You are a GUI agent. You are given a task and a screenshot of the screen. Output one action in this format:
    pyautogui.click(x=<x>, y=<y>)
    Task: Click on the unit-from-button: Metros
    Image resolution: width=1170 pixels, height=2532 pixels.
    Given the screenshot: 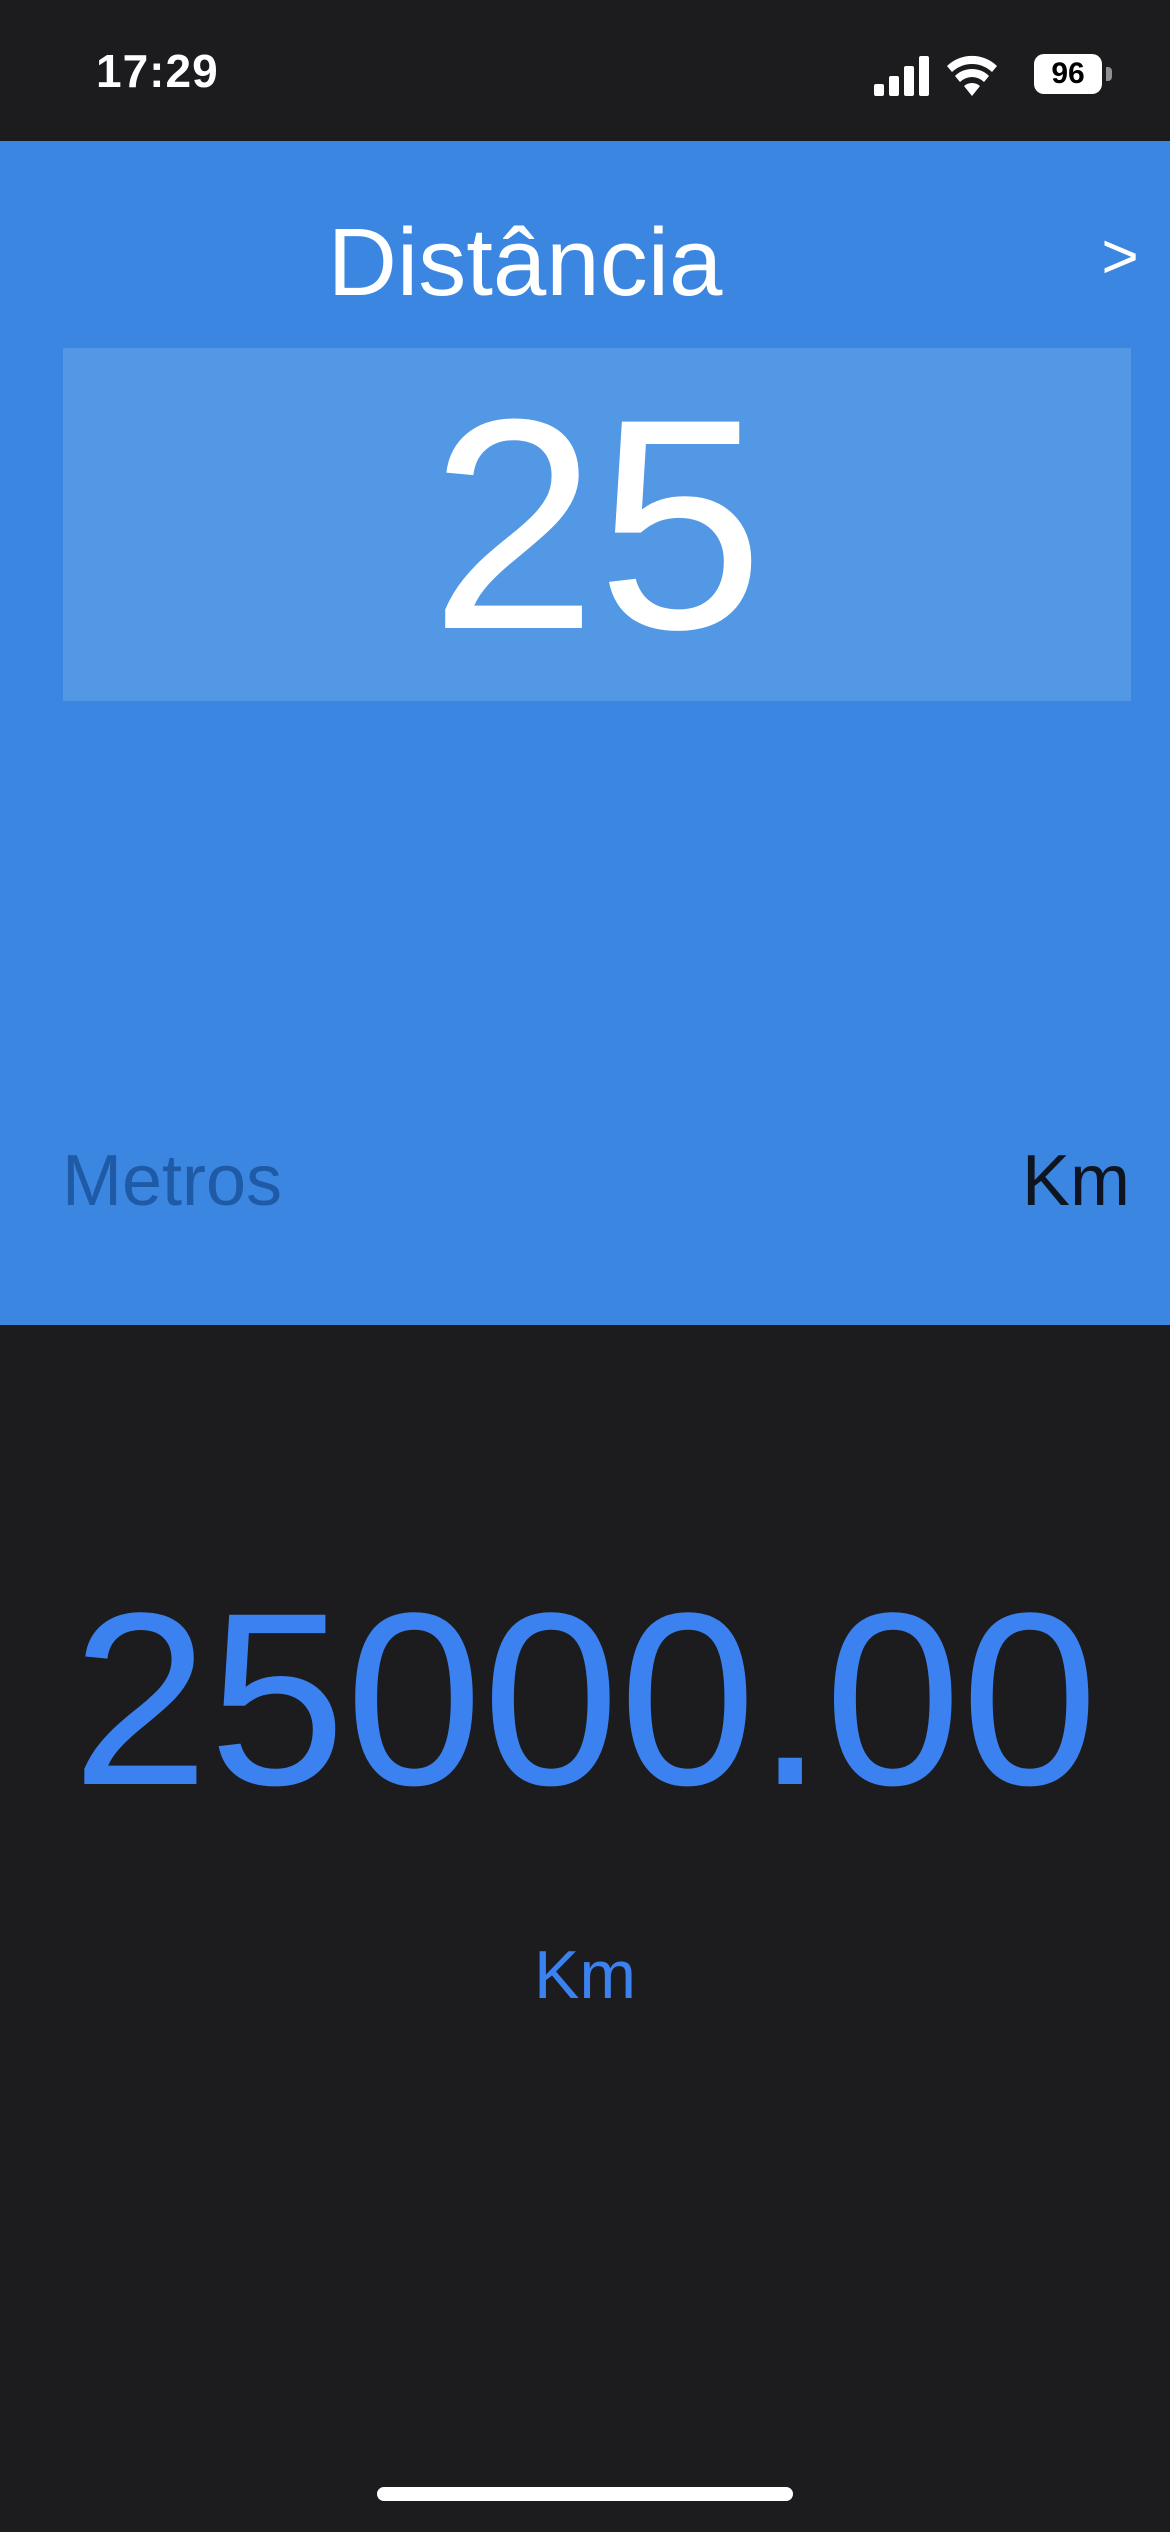 What is the action you would take?
    pyautogui.click(x=172, y=1181)
    